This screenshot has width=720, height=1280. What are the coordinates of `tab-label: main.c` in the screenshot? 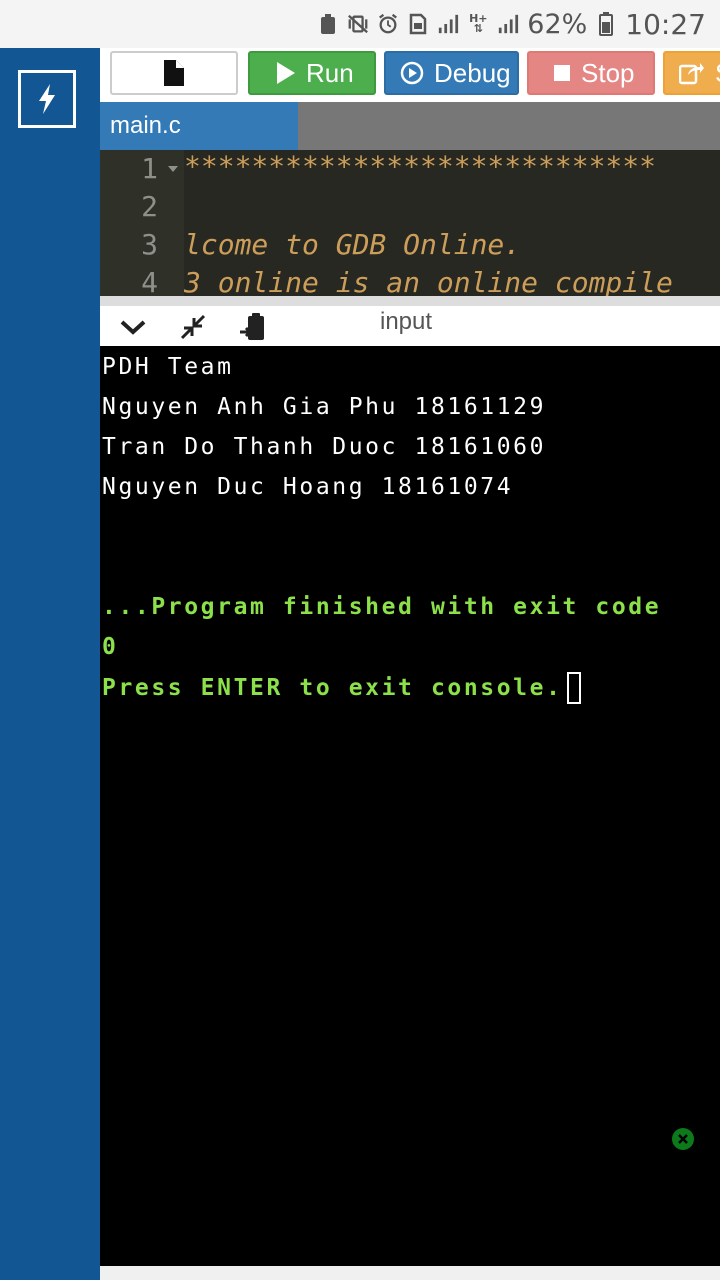 It's located at (145, 125).